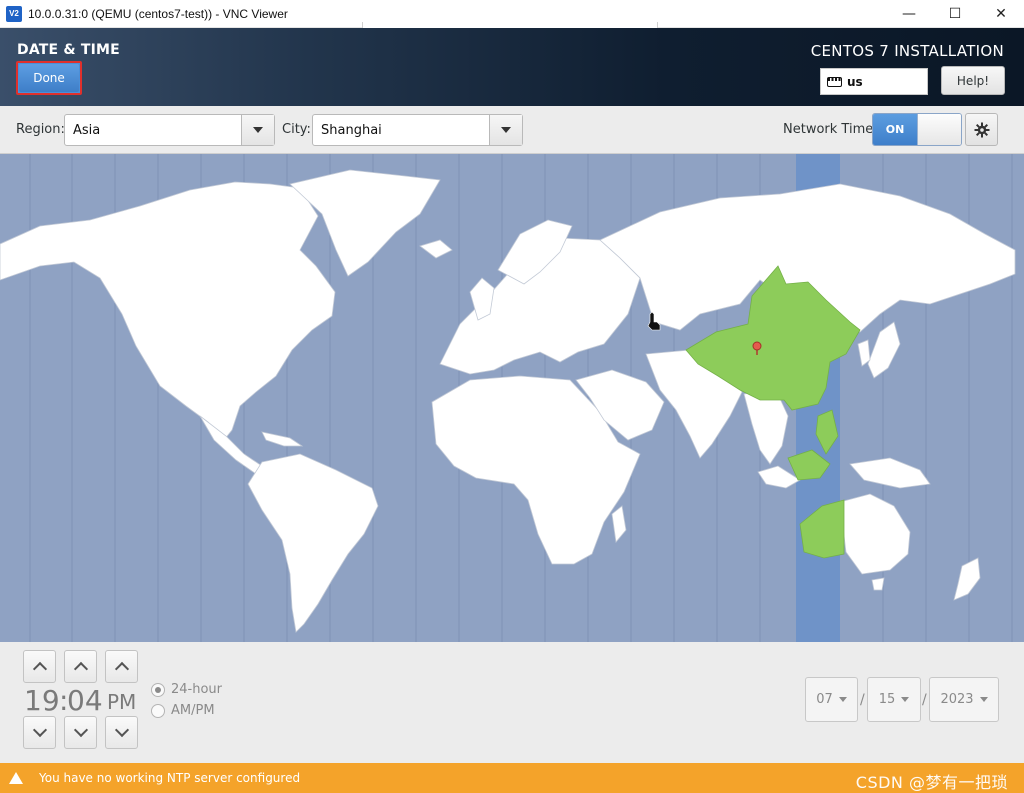  I want to click on ampm-down-button, so click(121, 732).